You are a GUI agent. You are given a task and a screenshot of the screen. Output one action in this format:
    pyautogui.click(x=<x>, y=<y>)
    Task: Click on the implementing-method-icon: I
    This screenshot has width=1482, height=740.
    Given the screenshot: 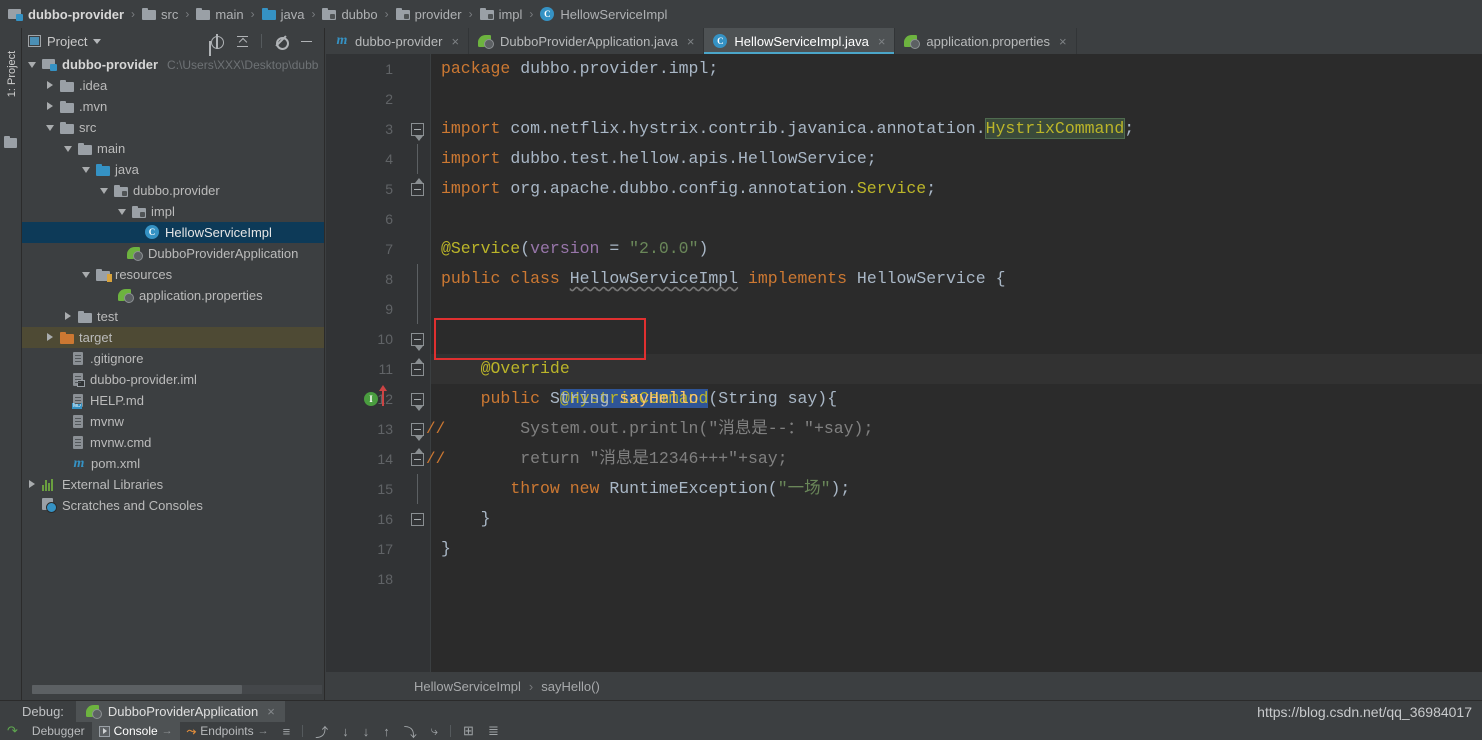 What is the action you would take?
    pyautogui.click(x=371, y=399)
    